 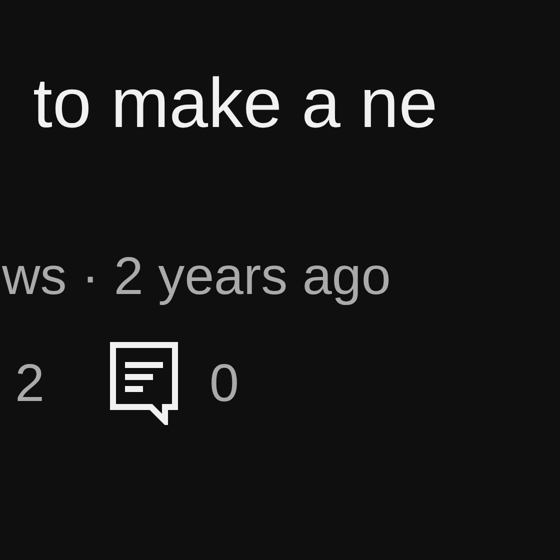 What do you see at coordinates (235, 100) in the screenshot?
I see `video-title: to make a ne` at bounding box center [235, 100].